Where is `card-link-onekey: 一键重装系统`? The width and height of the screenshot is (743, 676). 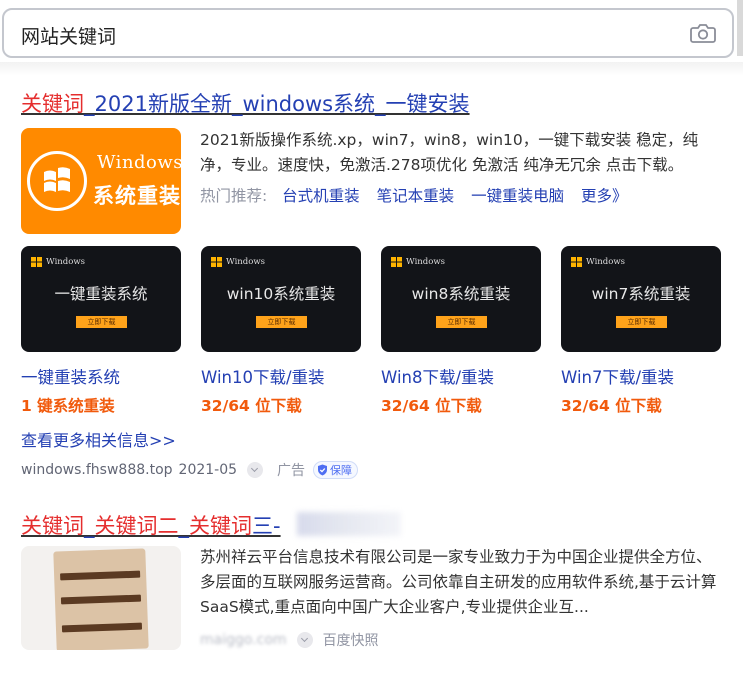
card-link-onekey: 一键重装系统 is located at coordinates (70, 376).